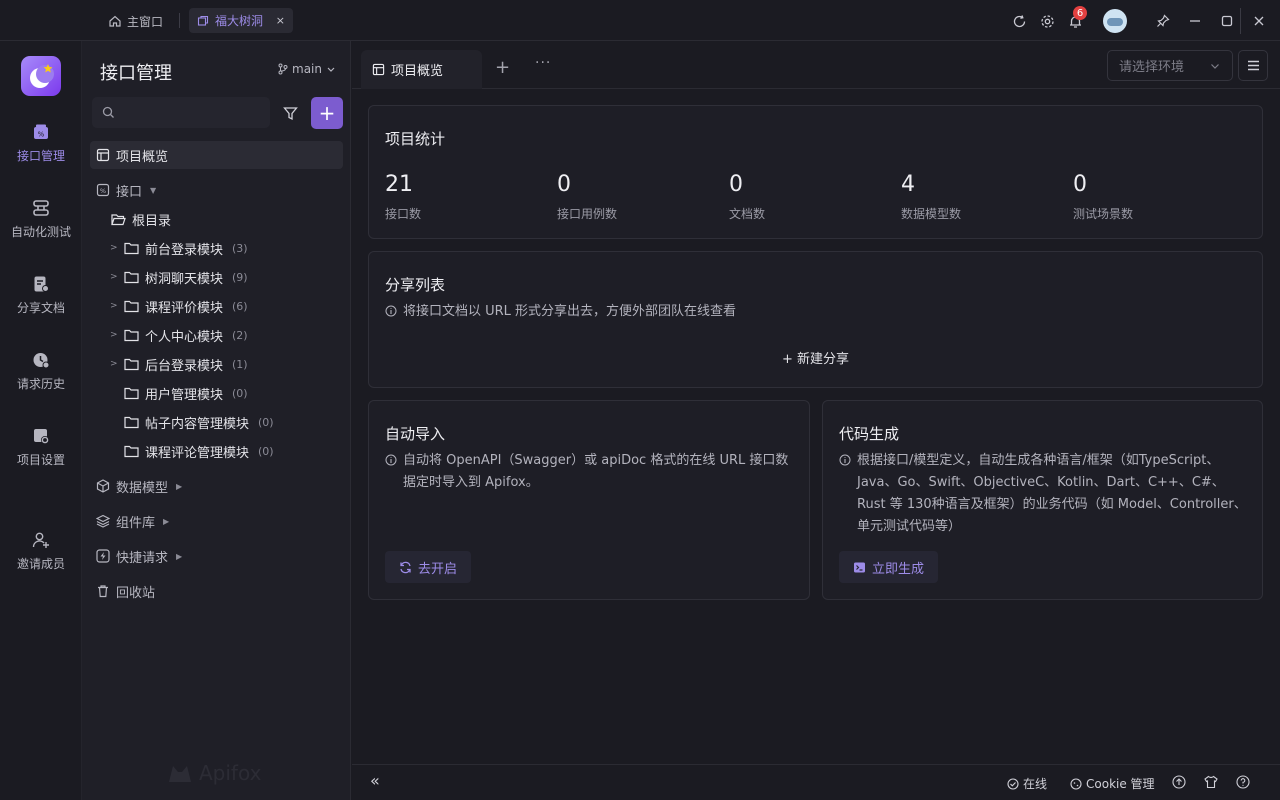 Image resolution: width=1280 pixels, height=800 pixels. I want to click on environment-select: 请选择环境, so click(1170, 65).